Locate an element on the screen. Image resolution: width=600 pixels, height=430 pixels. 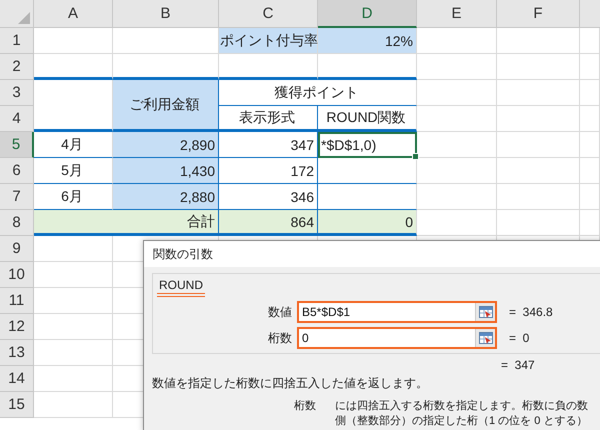
argument-help-text: には四捨五入する桁数を指定します。桁数に負の数 is located at coordinates (462, 405).